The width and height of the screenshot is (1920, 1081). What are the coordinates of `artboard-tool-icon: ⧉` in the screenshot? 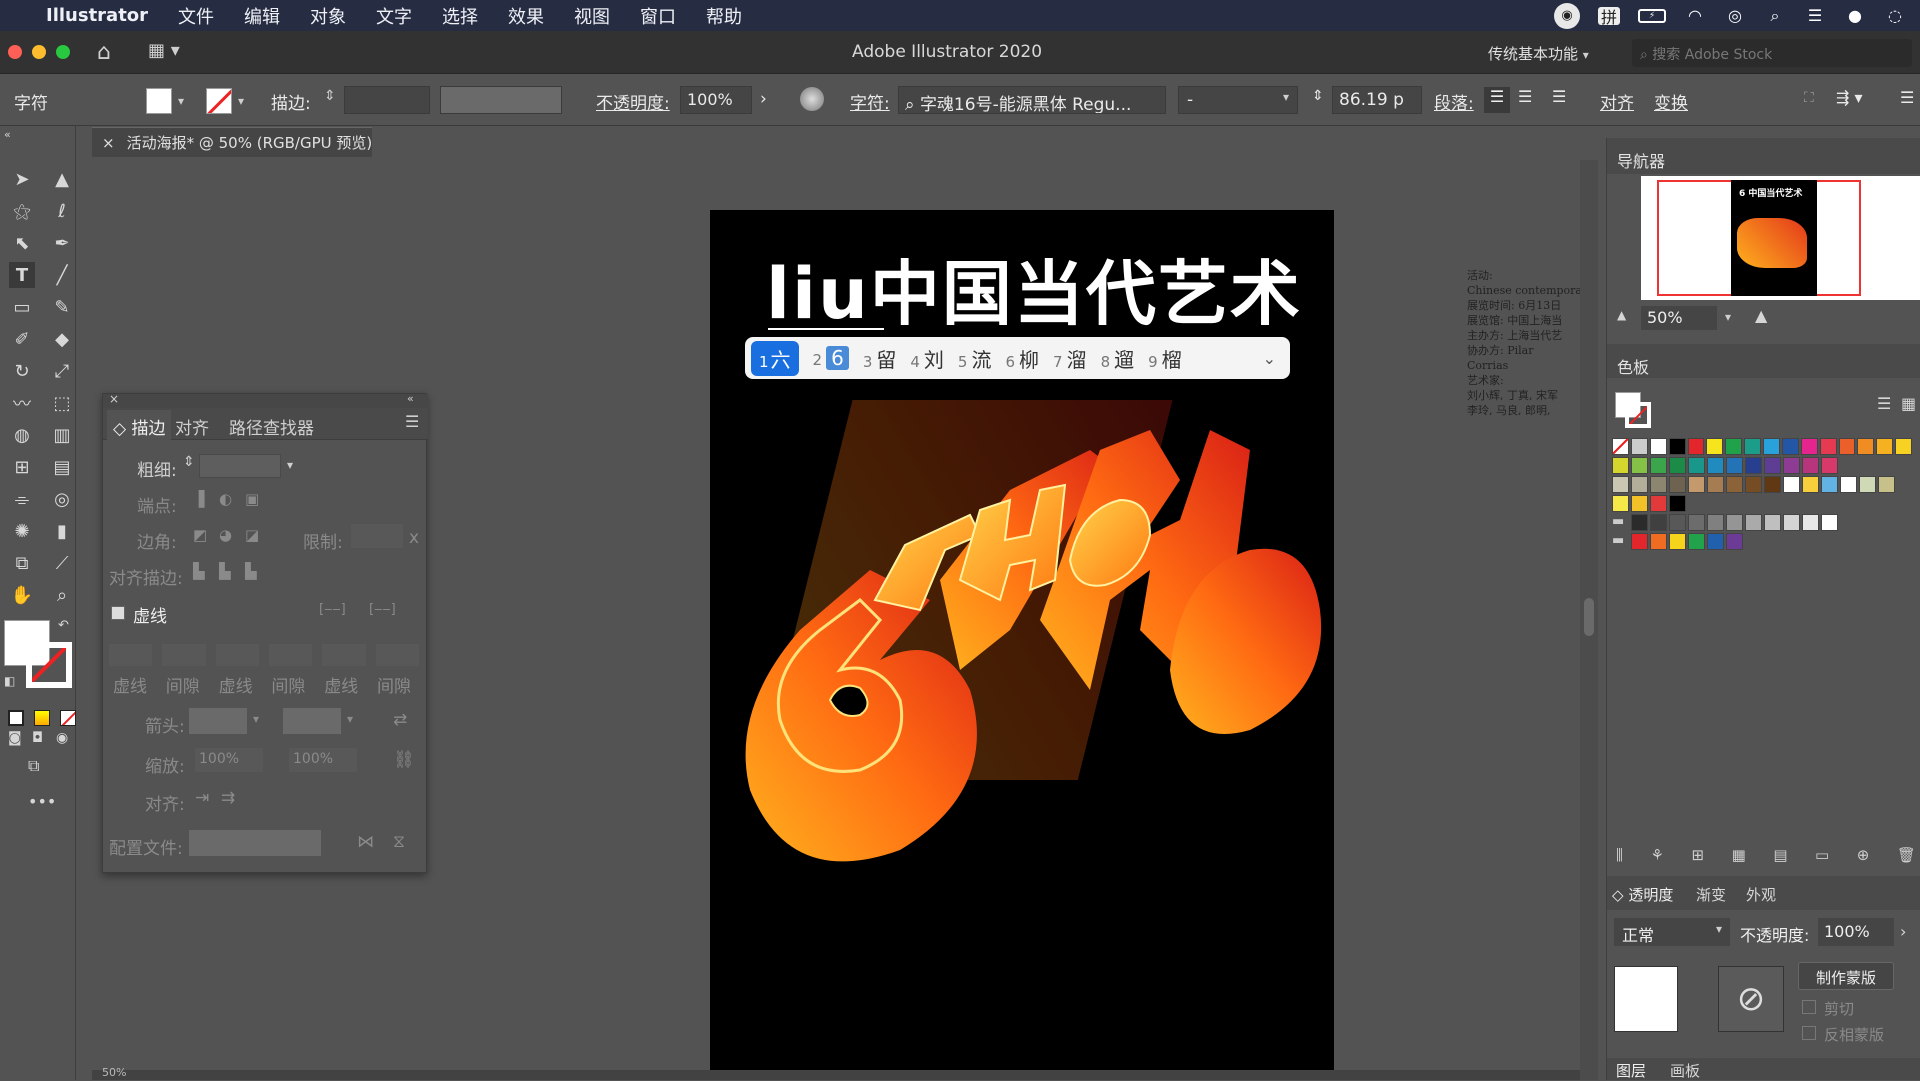 It's located at (22, 563).